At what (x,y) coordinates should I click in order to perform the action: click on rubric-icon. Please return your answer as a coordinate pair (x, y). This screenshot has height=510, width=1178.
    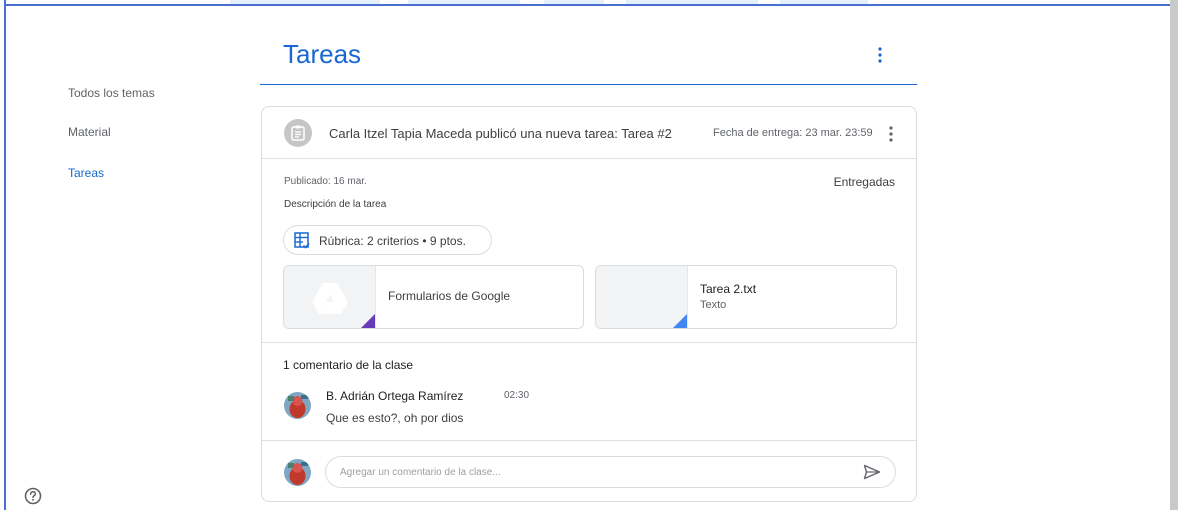
    Looking at the image, I should click on (302, 240).